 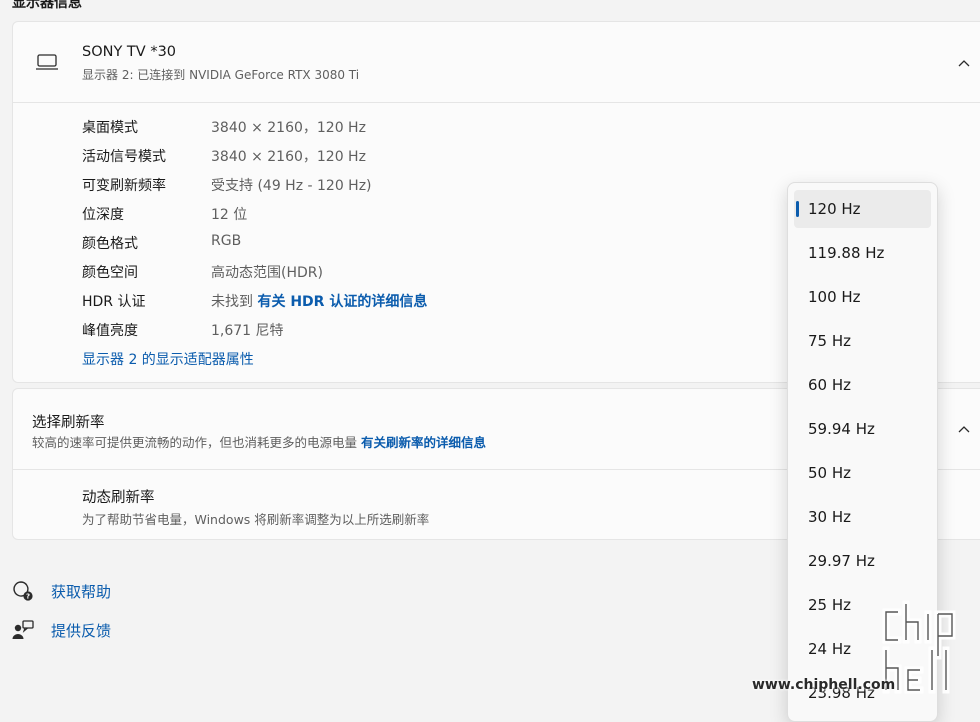 I want to click on info-label: 位深度, so click(x=103, y=215).